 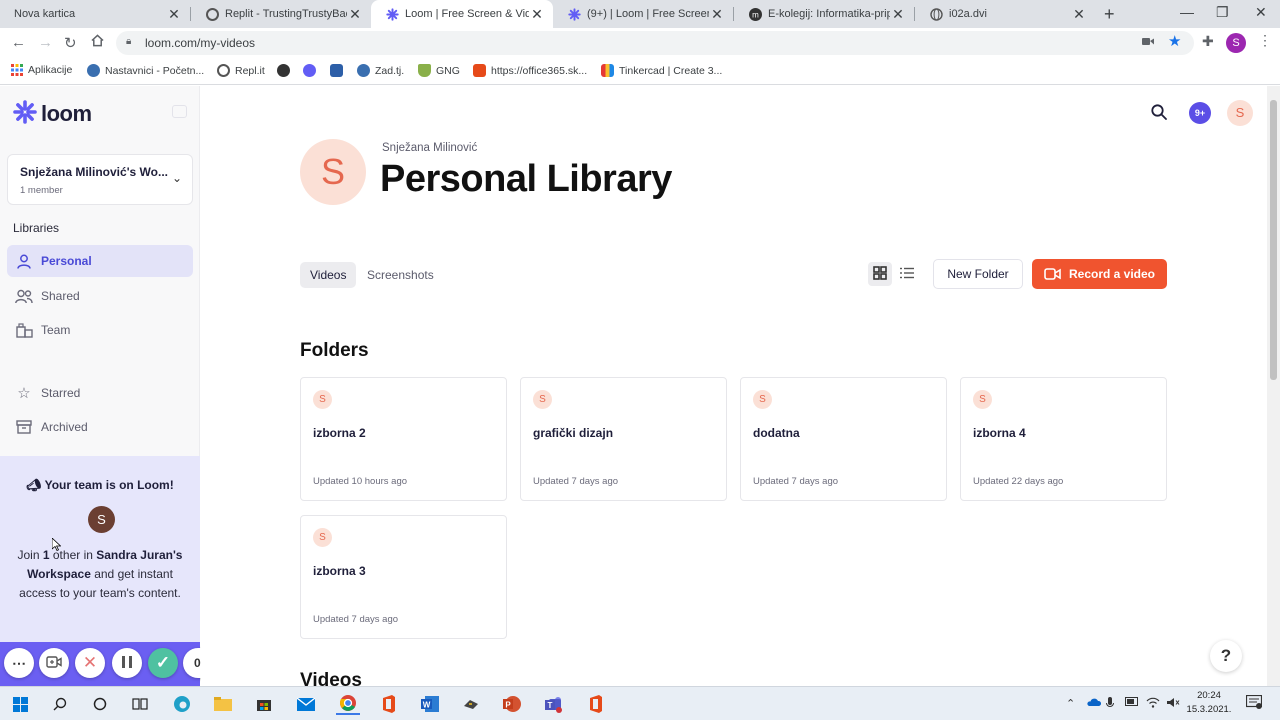 I want to click on scrollbar-thumb, so click(x=1273, y=240).